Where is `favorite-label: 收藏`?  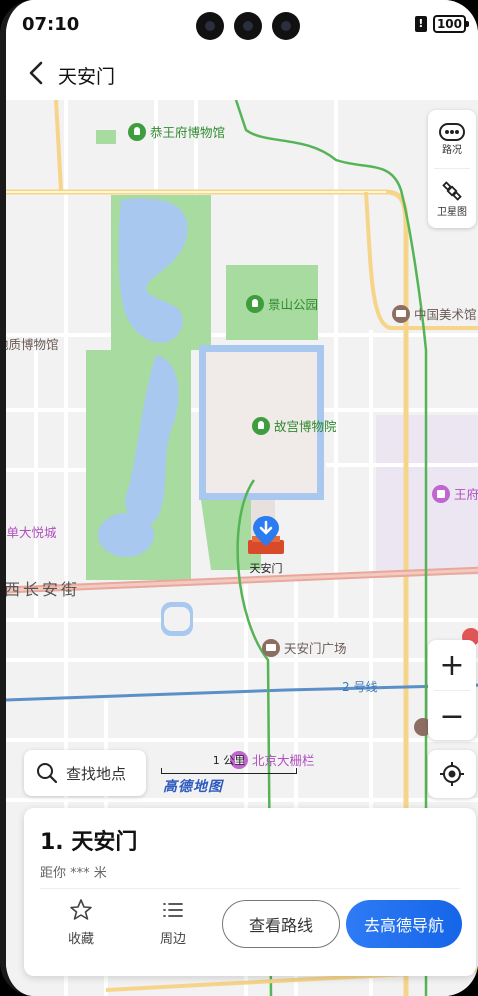
favorite-label: 收藏 is located at coordinates (81, 939).